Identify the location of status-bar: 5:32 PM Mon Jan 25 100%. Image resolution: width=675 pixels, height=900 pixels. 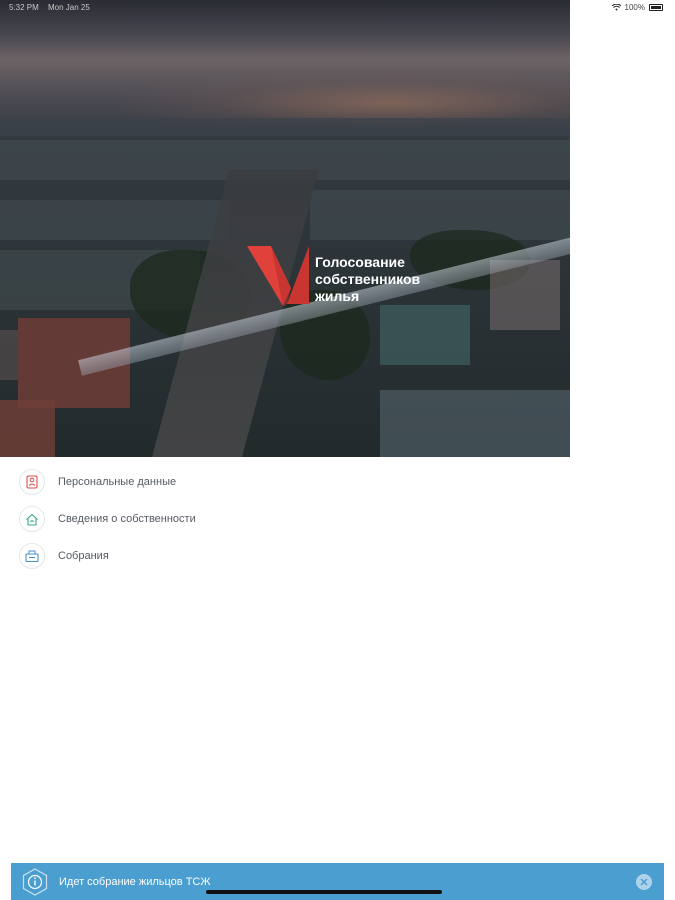
(337, 8).